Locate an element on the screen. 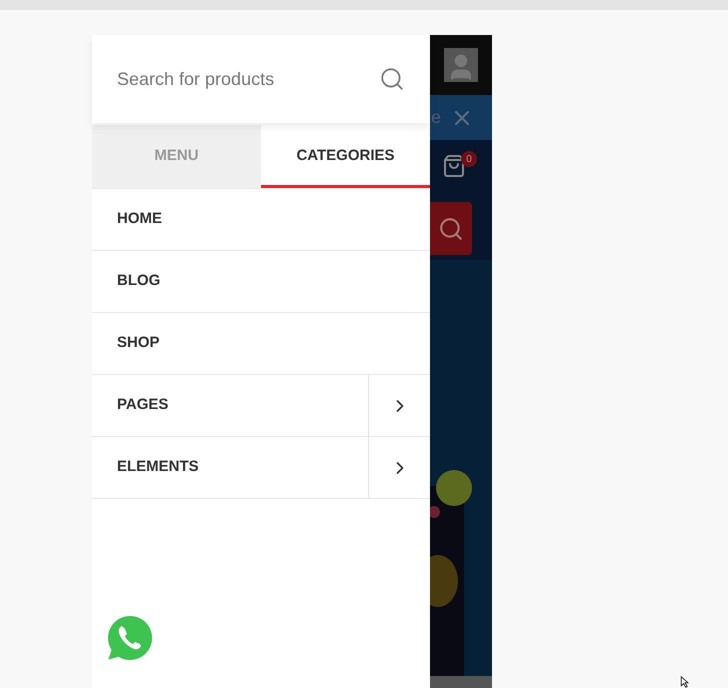 This screenshot has width=728, height=688. avatar is located at coordinates (461, 65).